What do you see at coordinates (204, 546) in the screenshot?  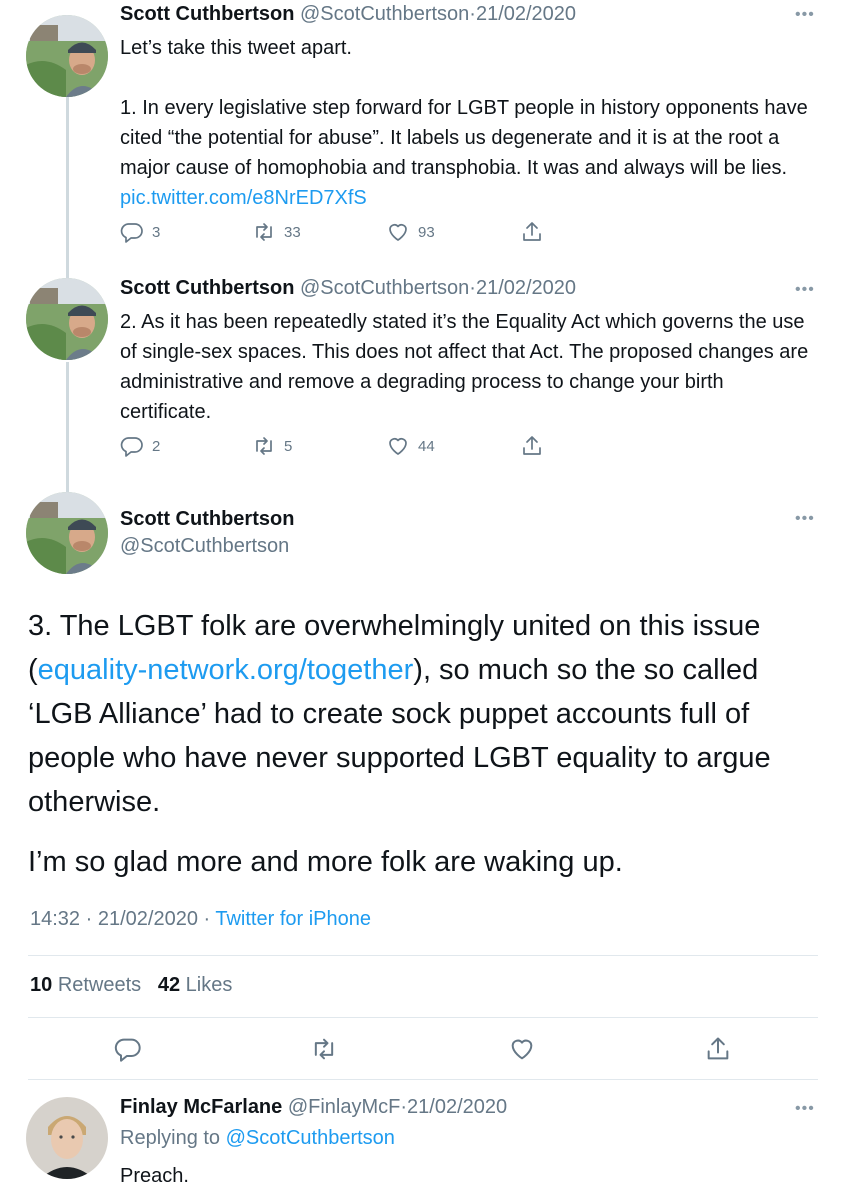 I see `main-author-handle: @ScotCuthbertson` at bounding box center [204, 546].